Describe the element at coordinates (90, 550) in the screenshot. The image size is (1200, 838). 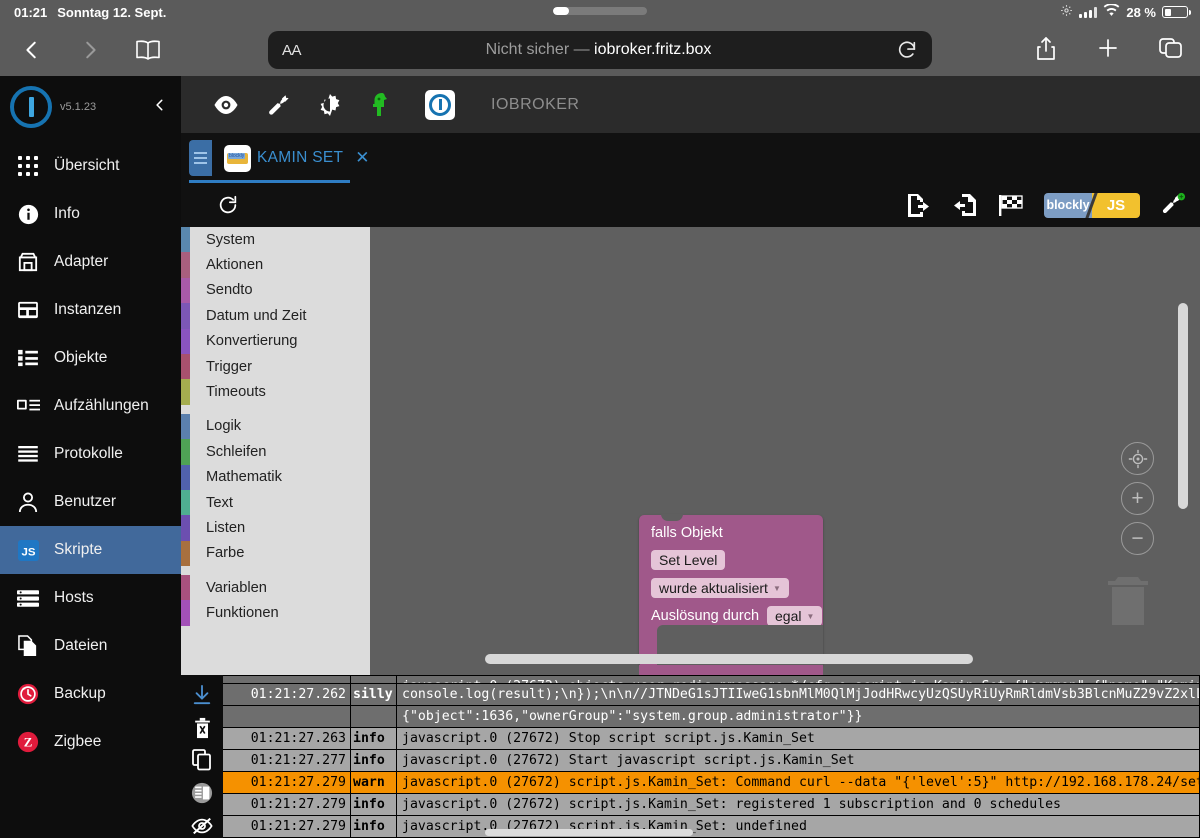
I see `sidebar-item-skripte: JS Skripte` at that location.